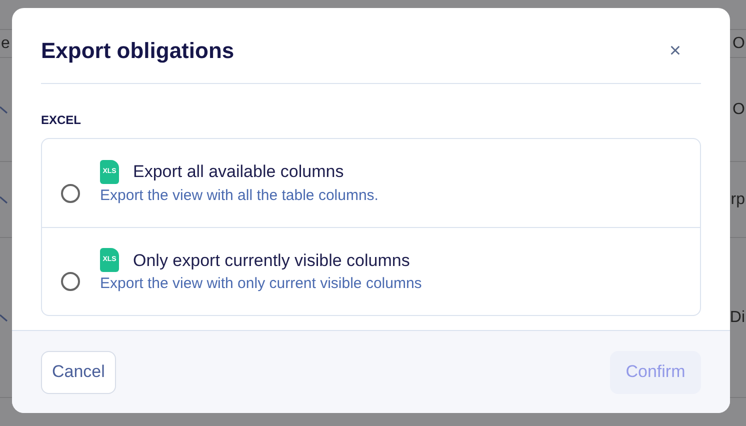 This screenshot has height=426, width=746. What do you see at coordinates (238, 172) in the screenshot?
I see `option-title: Export all available columns` at bounding box center [238, 172].